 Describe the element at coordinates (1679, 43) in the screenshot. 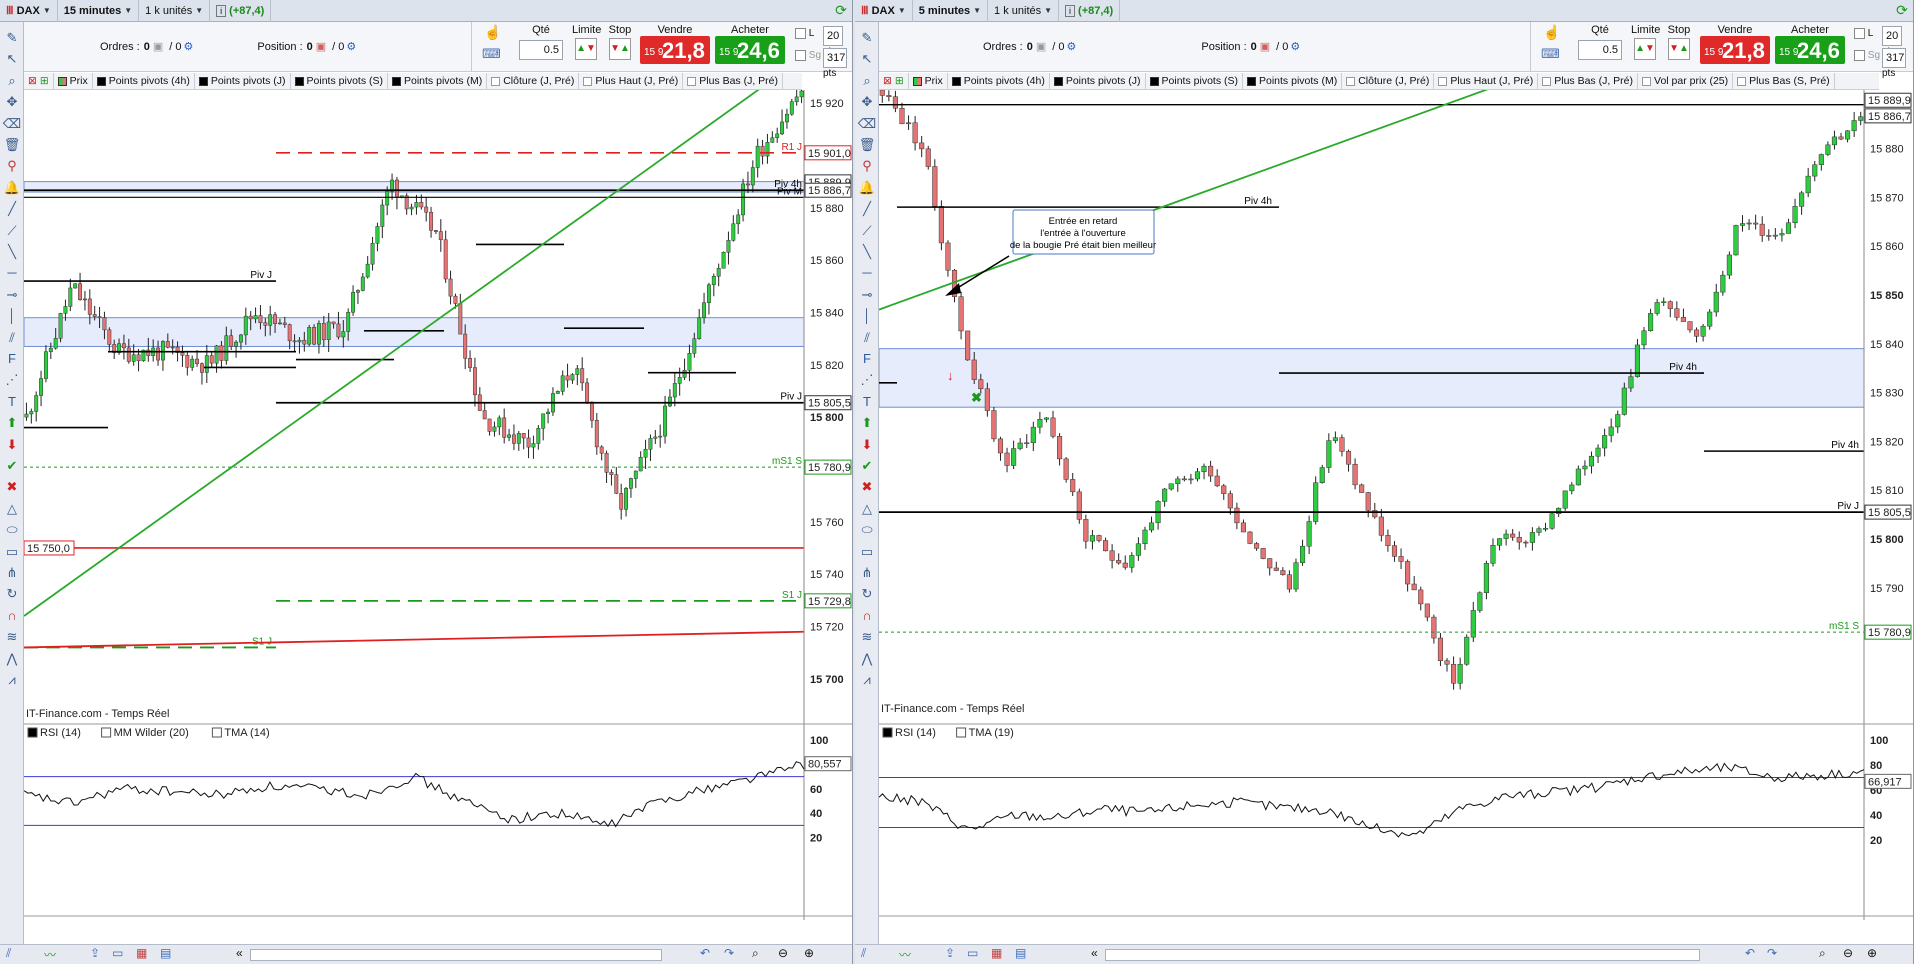

I see `stop-order-button: Stop ▼▲` at that location.